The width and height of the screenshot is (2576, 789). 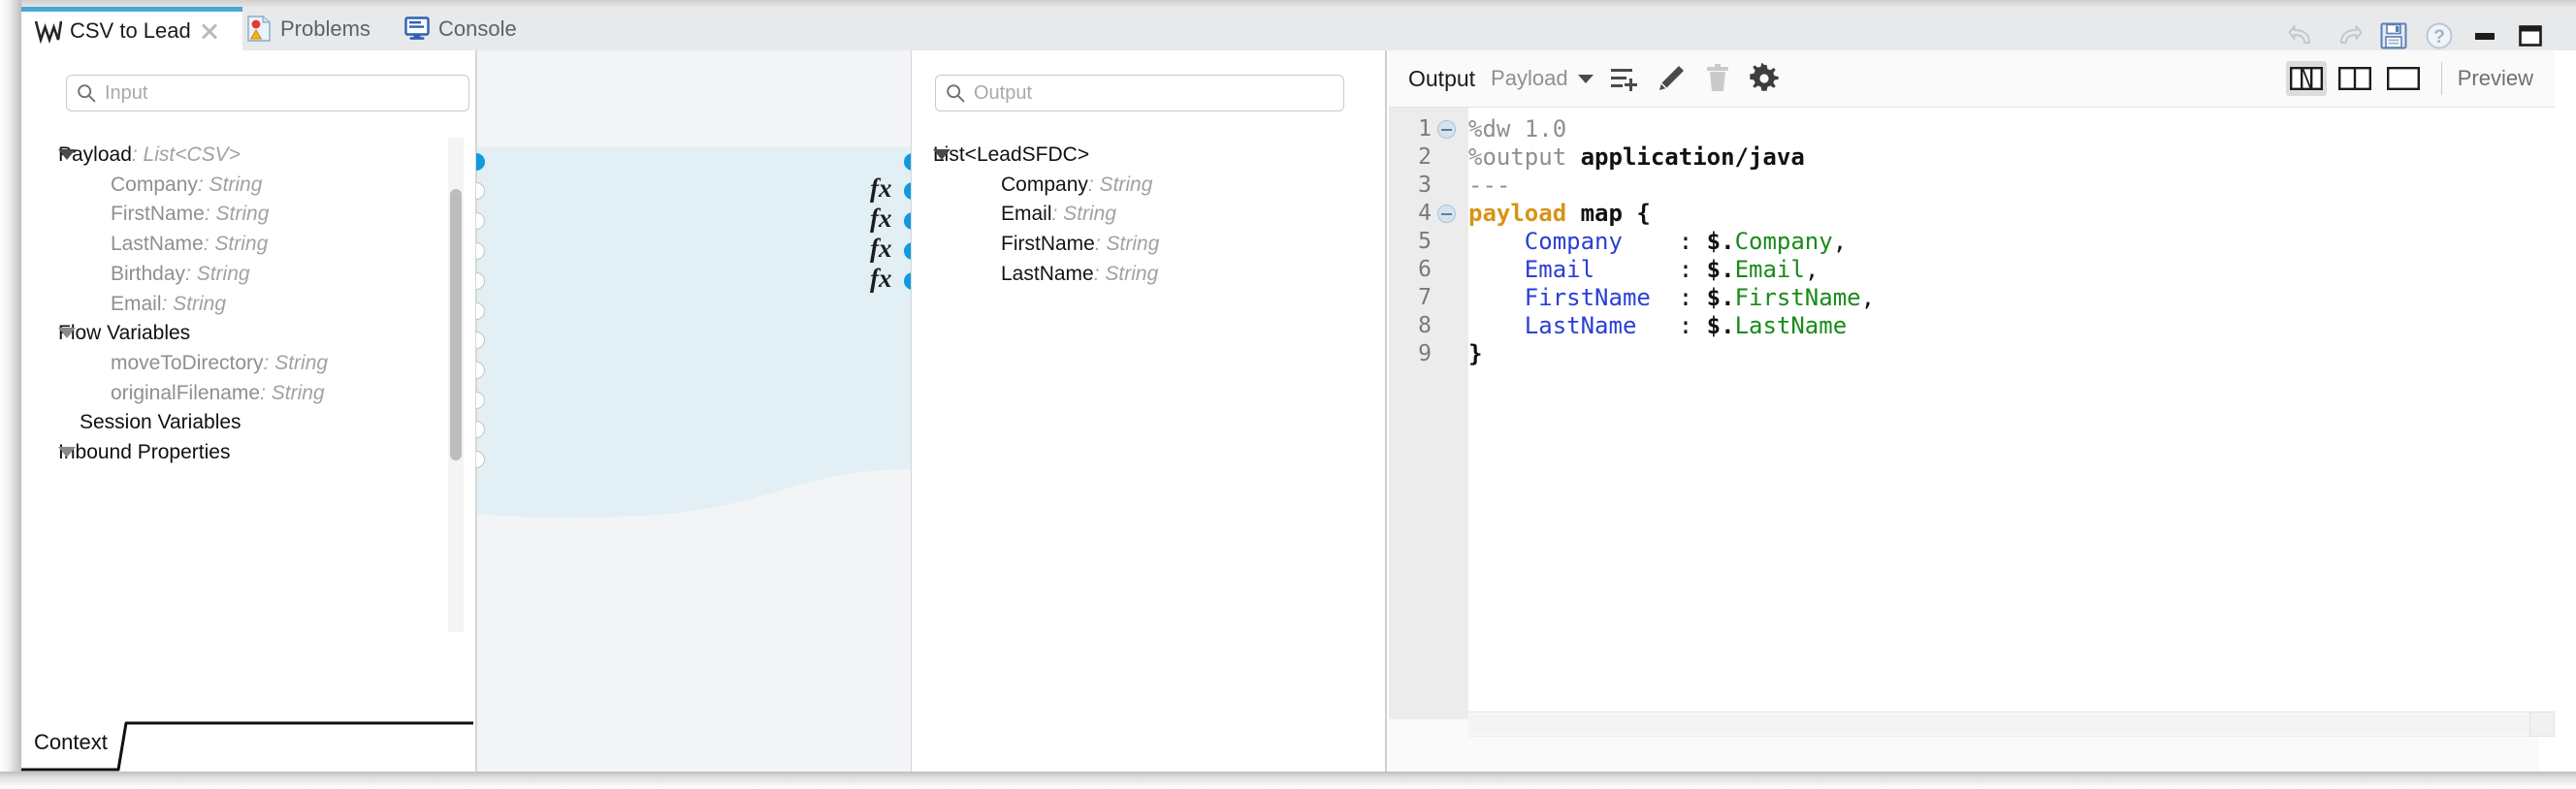 What do you see at coordinates (1972, 326) in the screenshot?
I see `code-line: 8 LastName : $.LastName` at bounding box center [1972, 326].